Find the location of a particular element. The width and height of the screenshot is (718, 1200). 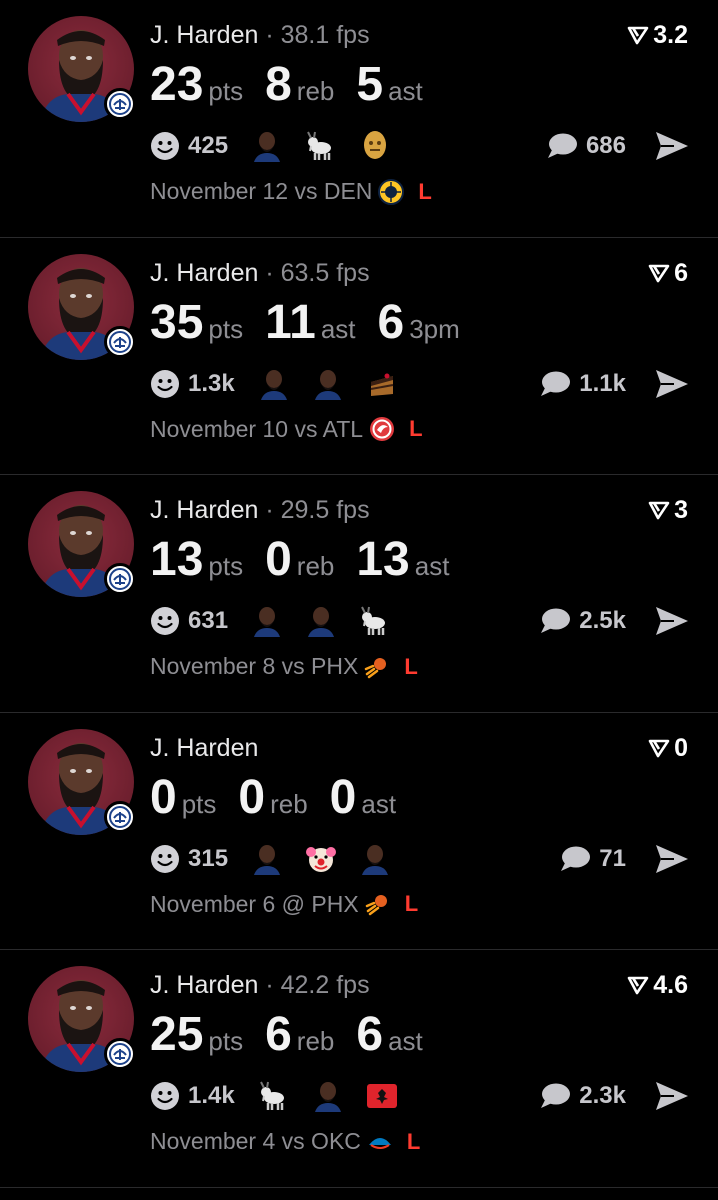

post-header: J. Harden · 63.5 fps is located at coordinates (260, 273).